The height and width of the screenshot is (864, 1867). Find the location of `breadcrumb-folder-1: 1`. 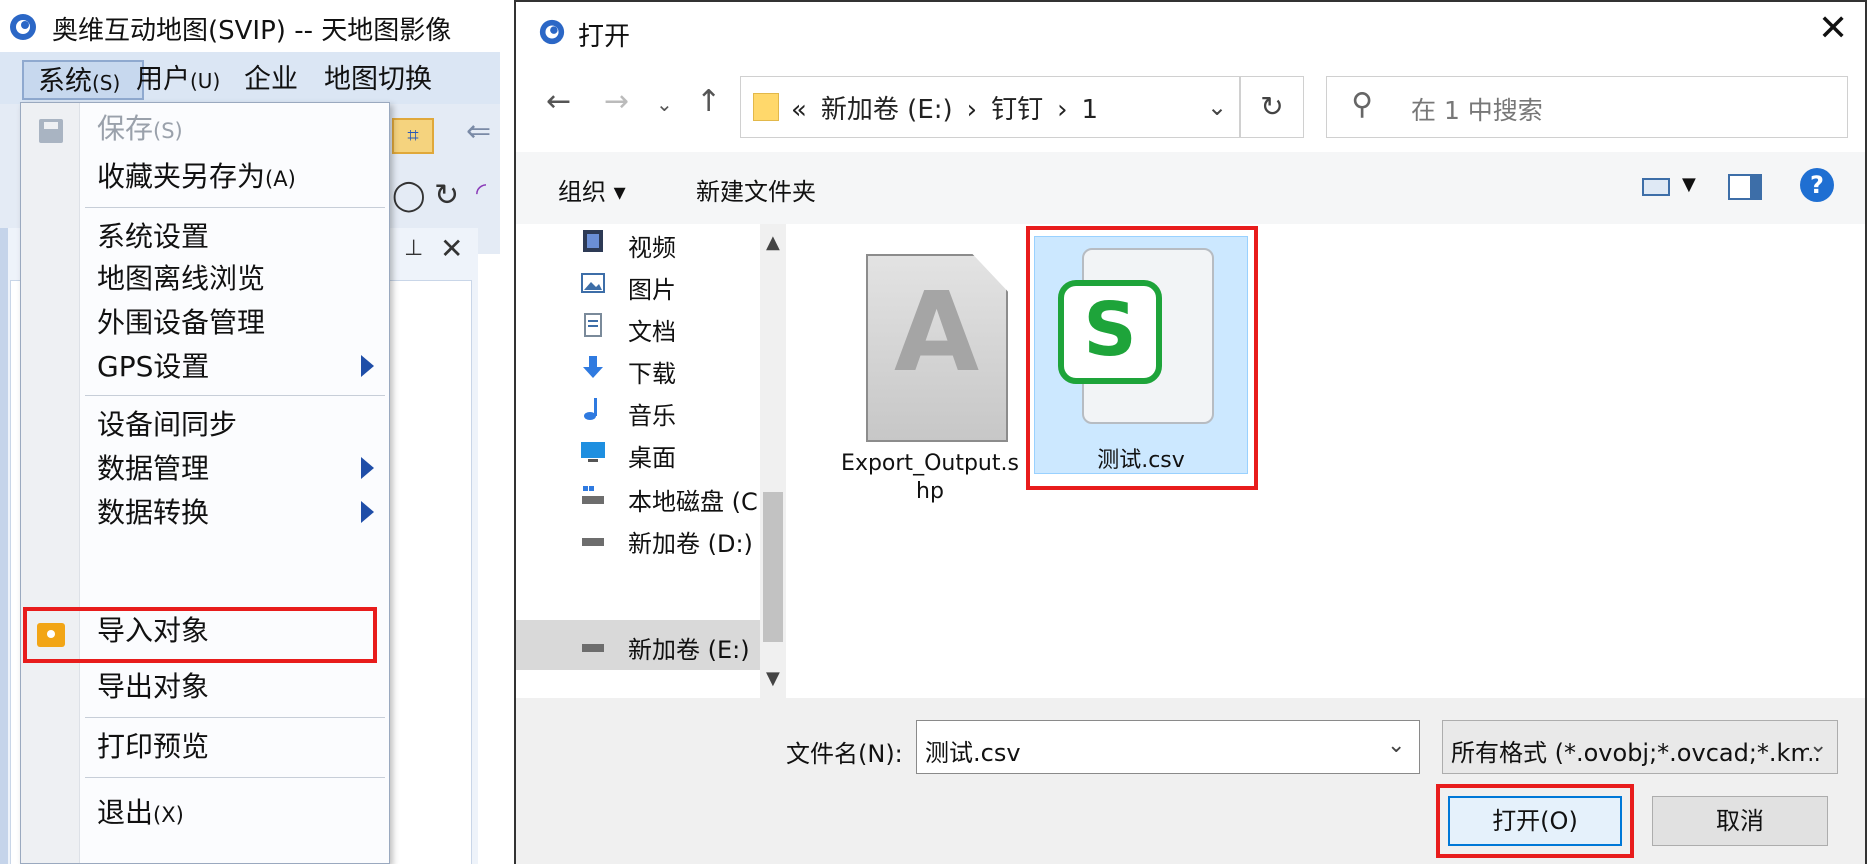

breadcrumb-folder-1: 1 is located at coordinates (1090, 110).